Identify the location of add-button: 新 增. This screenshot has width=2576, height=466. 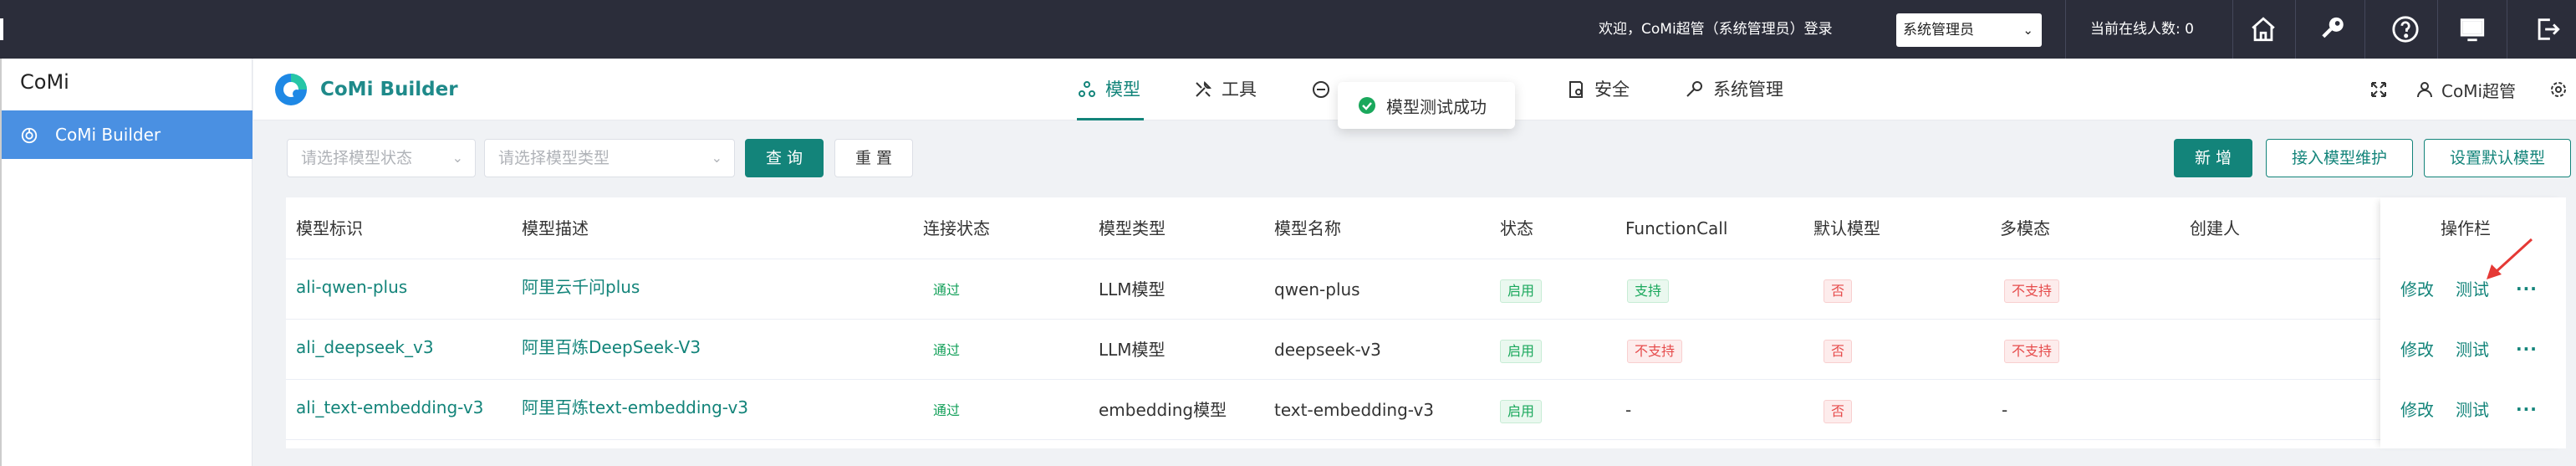
(2213, 158).